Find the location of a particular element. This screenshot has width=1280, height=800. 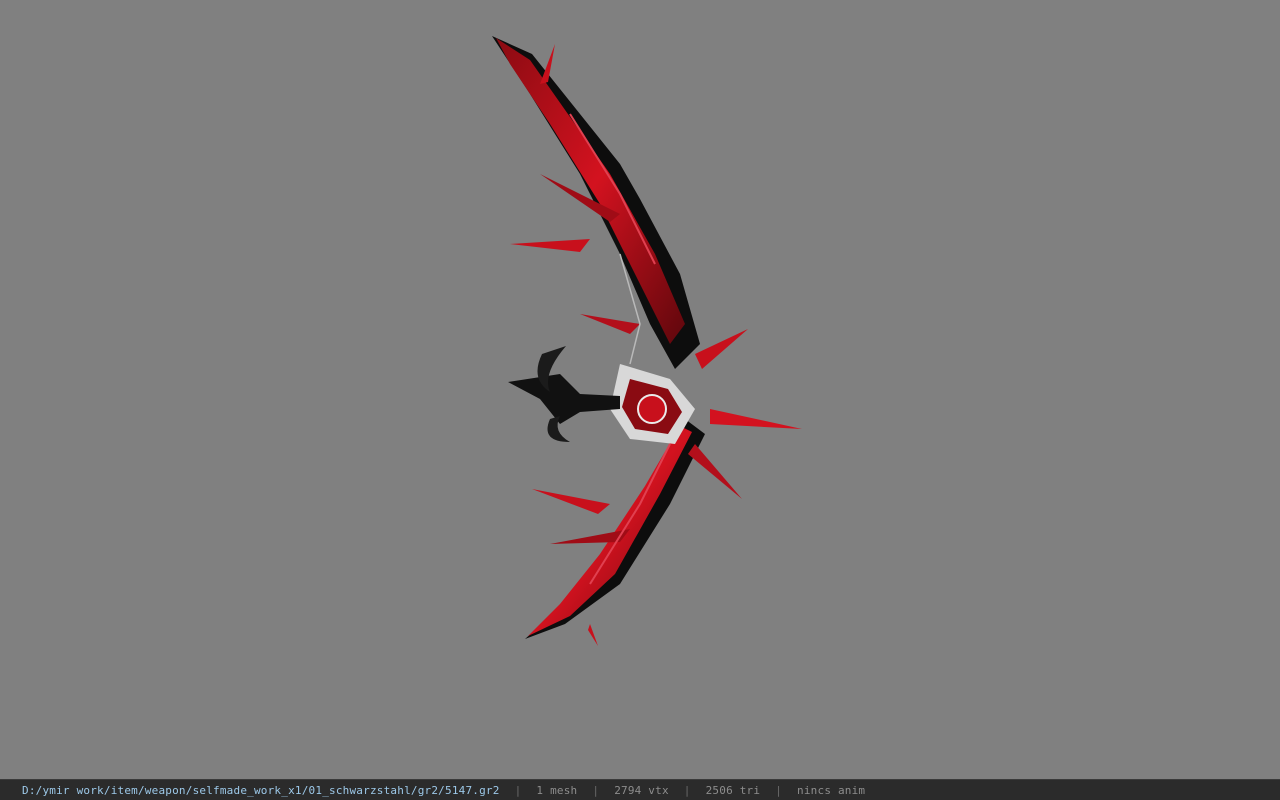

lower-limb-red is located at coordinates (610, 531).